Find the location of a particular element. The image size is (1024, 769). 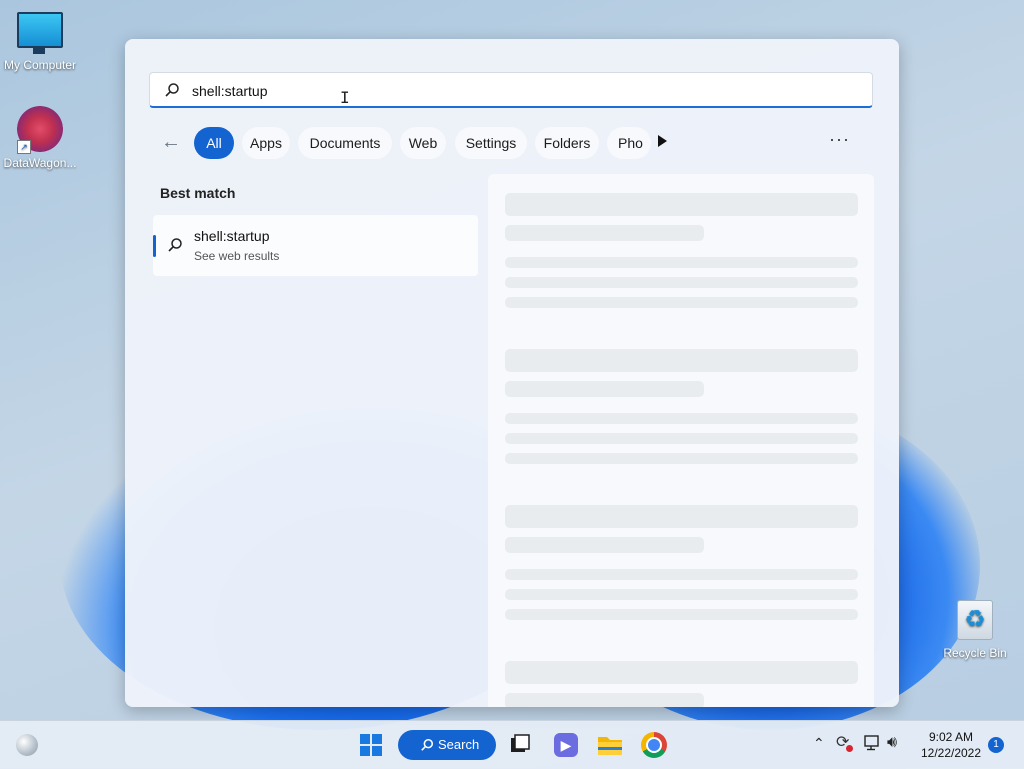

shortcut-arrow-icon: ↗ is located at coordinates (24, 147).